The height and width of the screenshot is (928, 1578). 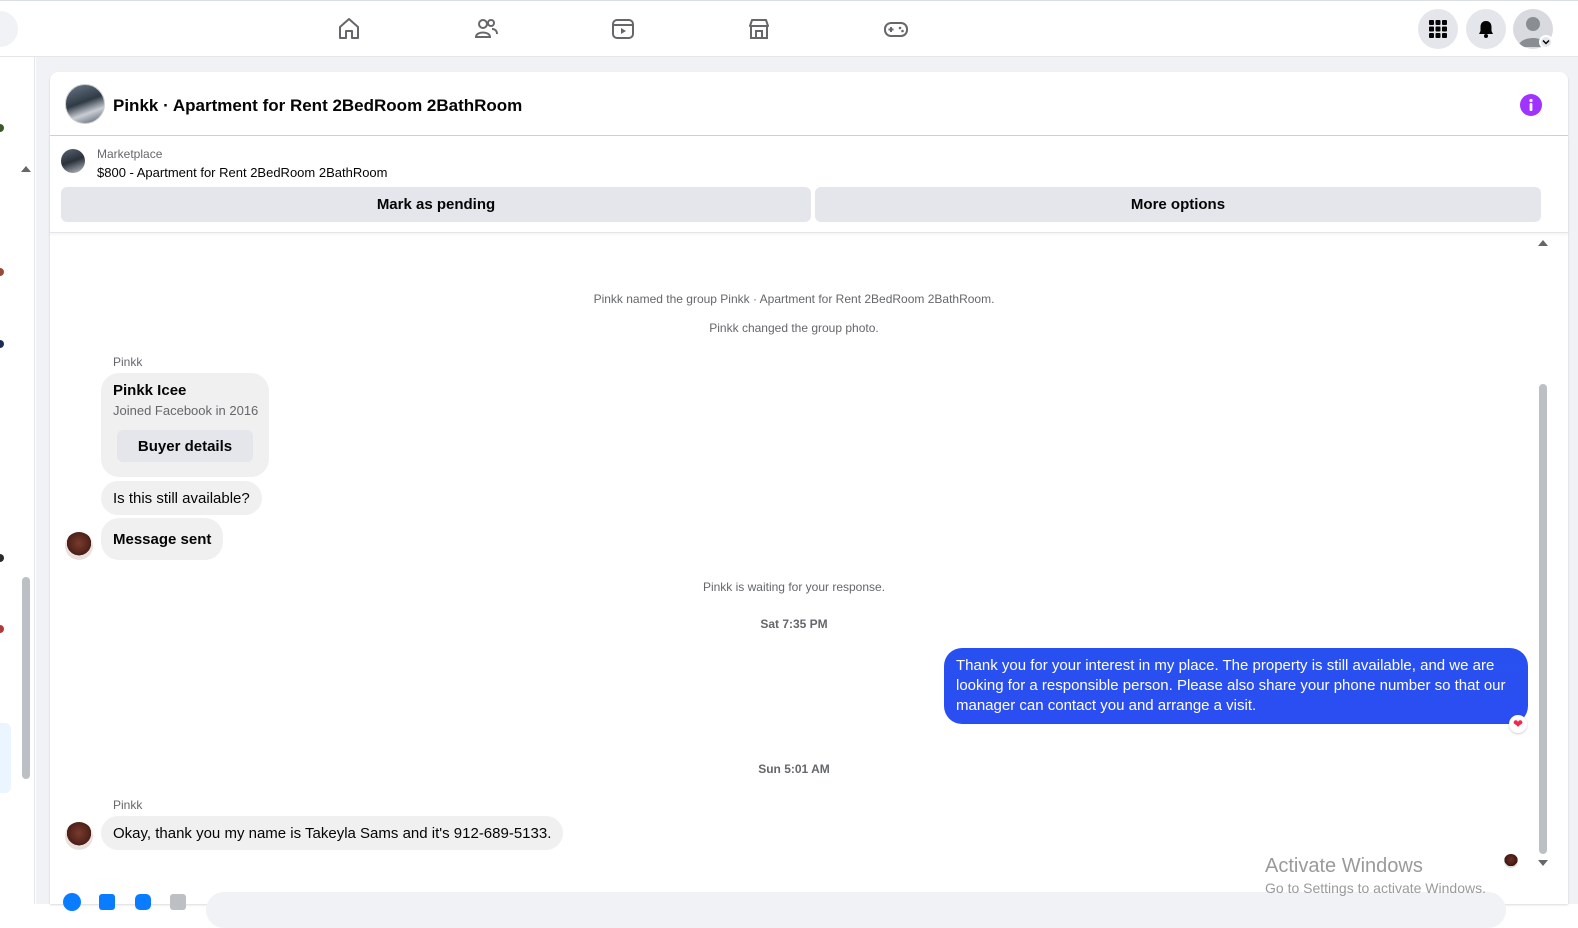 What do you see at coordinates (1543, 619) in the screenshot?
I see `thread-scrollbar-thumb` at bounding box center [1543, 619].